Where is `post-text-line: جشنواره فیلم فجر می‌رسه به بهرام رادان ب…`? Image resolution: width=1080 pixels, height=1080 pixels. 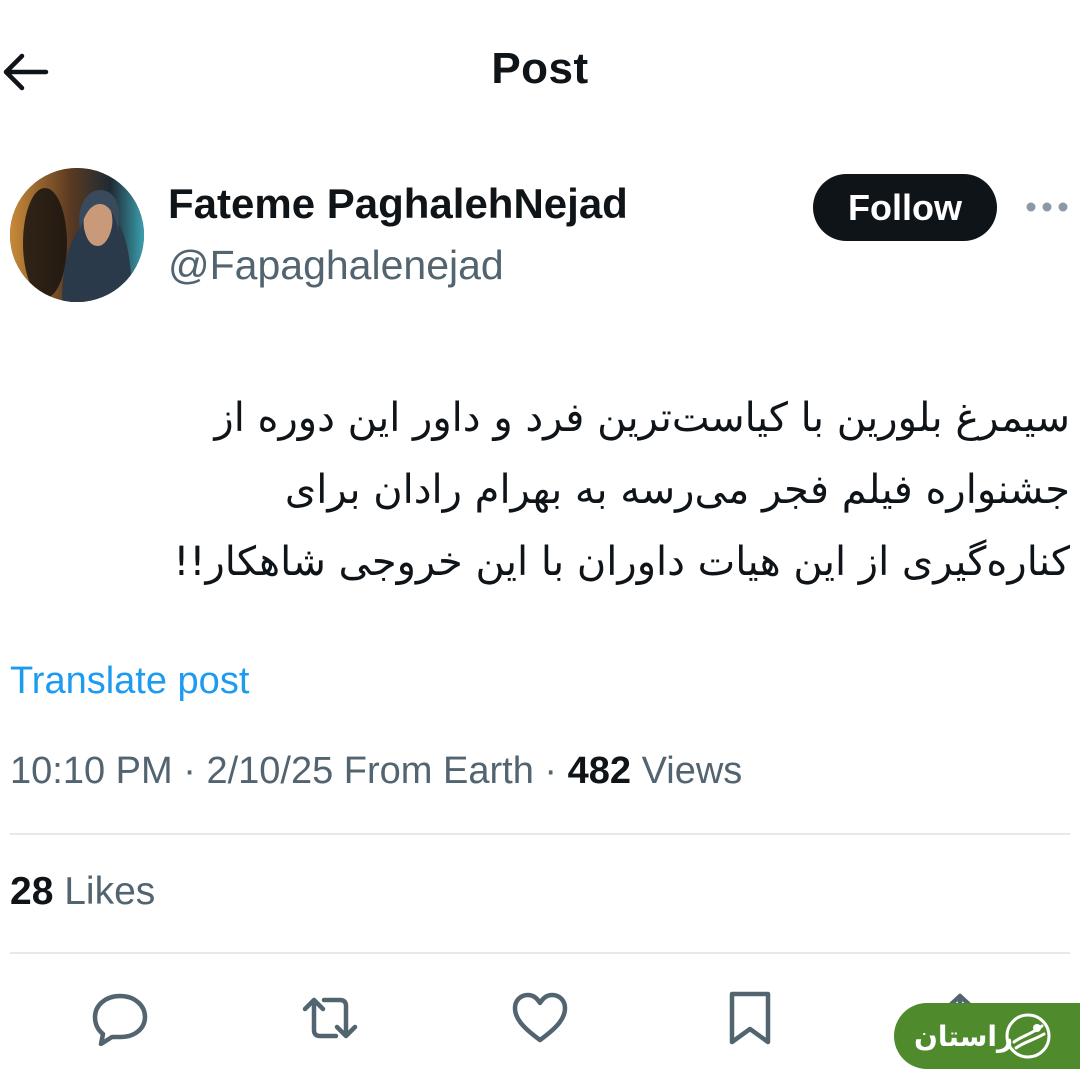 post-text-line: جشنواره فیلم فجر می‌رسه به بهرام رادان ب… is located at coordinates (677, 490).